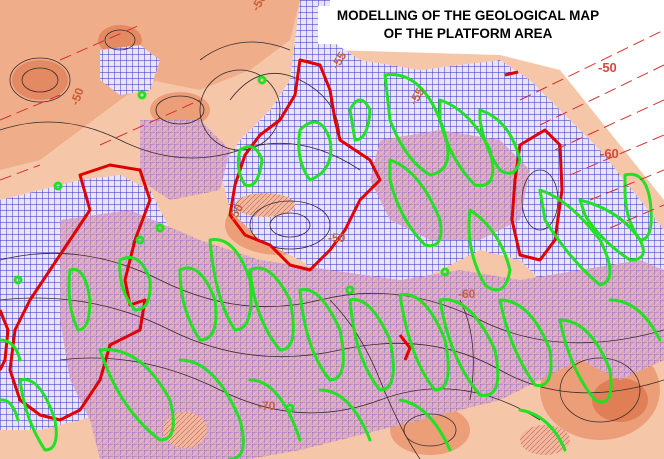 The width and height of the screenshot is (664, 459). What do you see at coordinates (468, 33) in the screenshot?
I see `map-title-line-2: OF THE PLATFORM AREA` at bounding box center [468, 33].